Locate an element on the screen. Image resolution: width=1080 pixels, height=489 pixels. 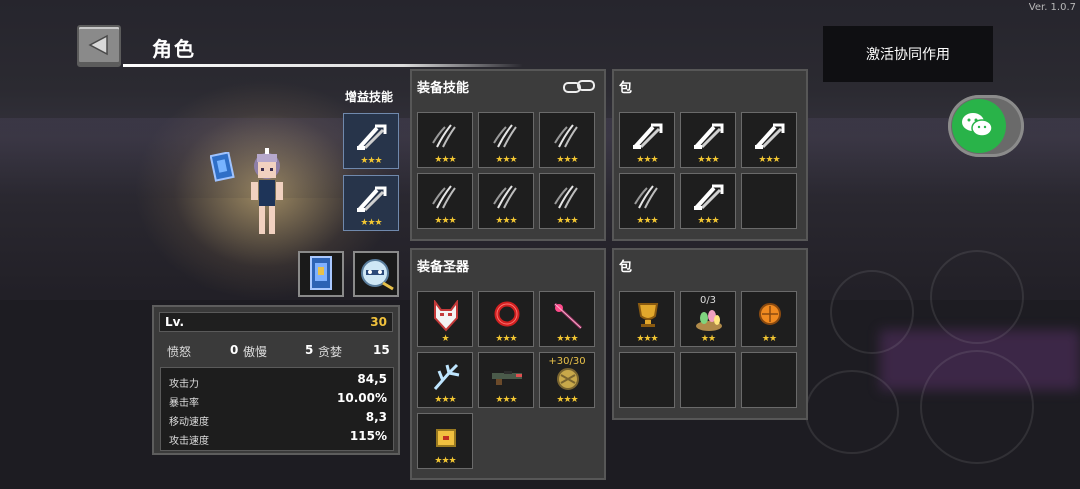
level-value: 30 is located at coordinates (378, 322).